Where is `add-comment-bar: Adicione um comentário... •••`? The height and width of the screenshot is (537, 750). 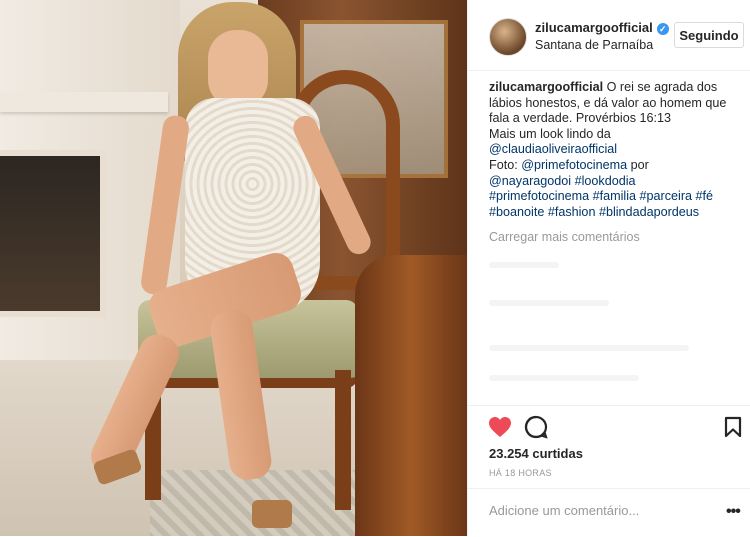
add-comment-bar: Adicione um comentário... ••• is located at coordinates (609, 512).